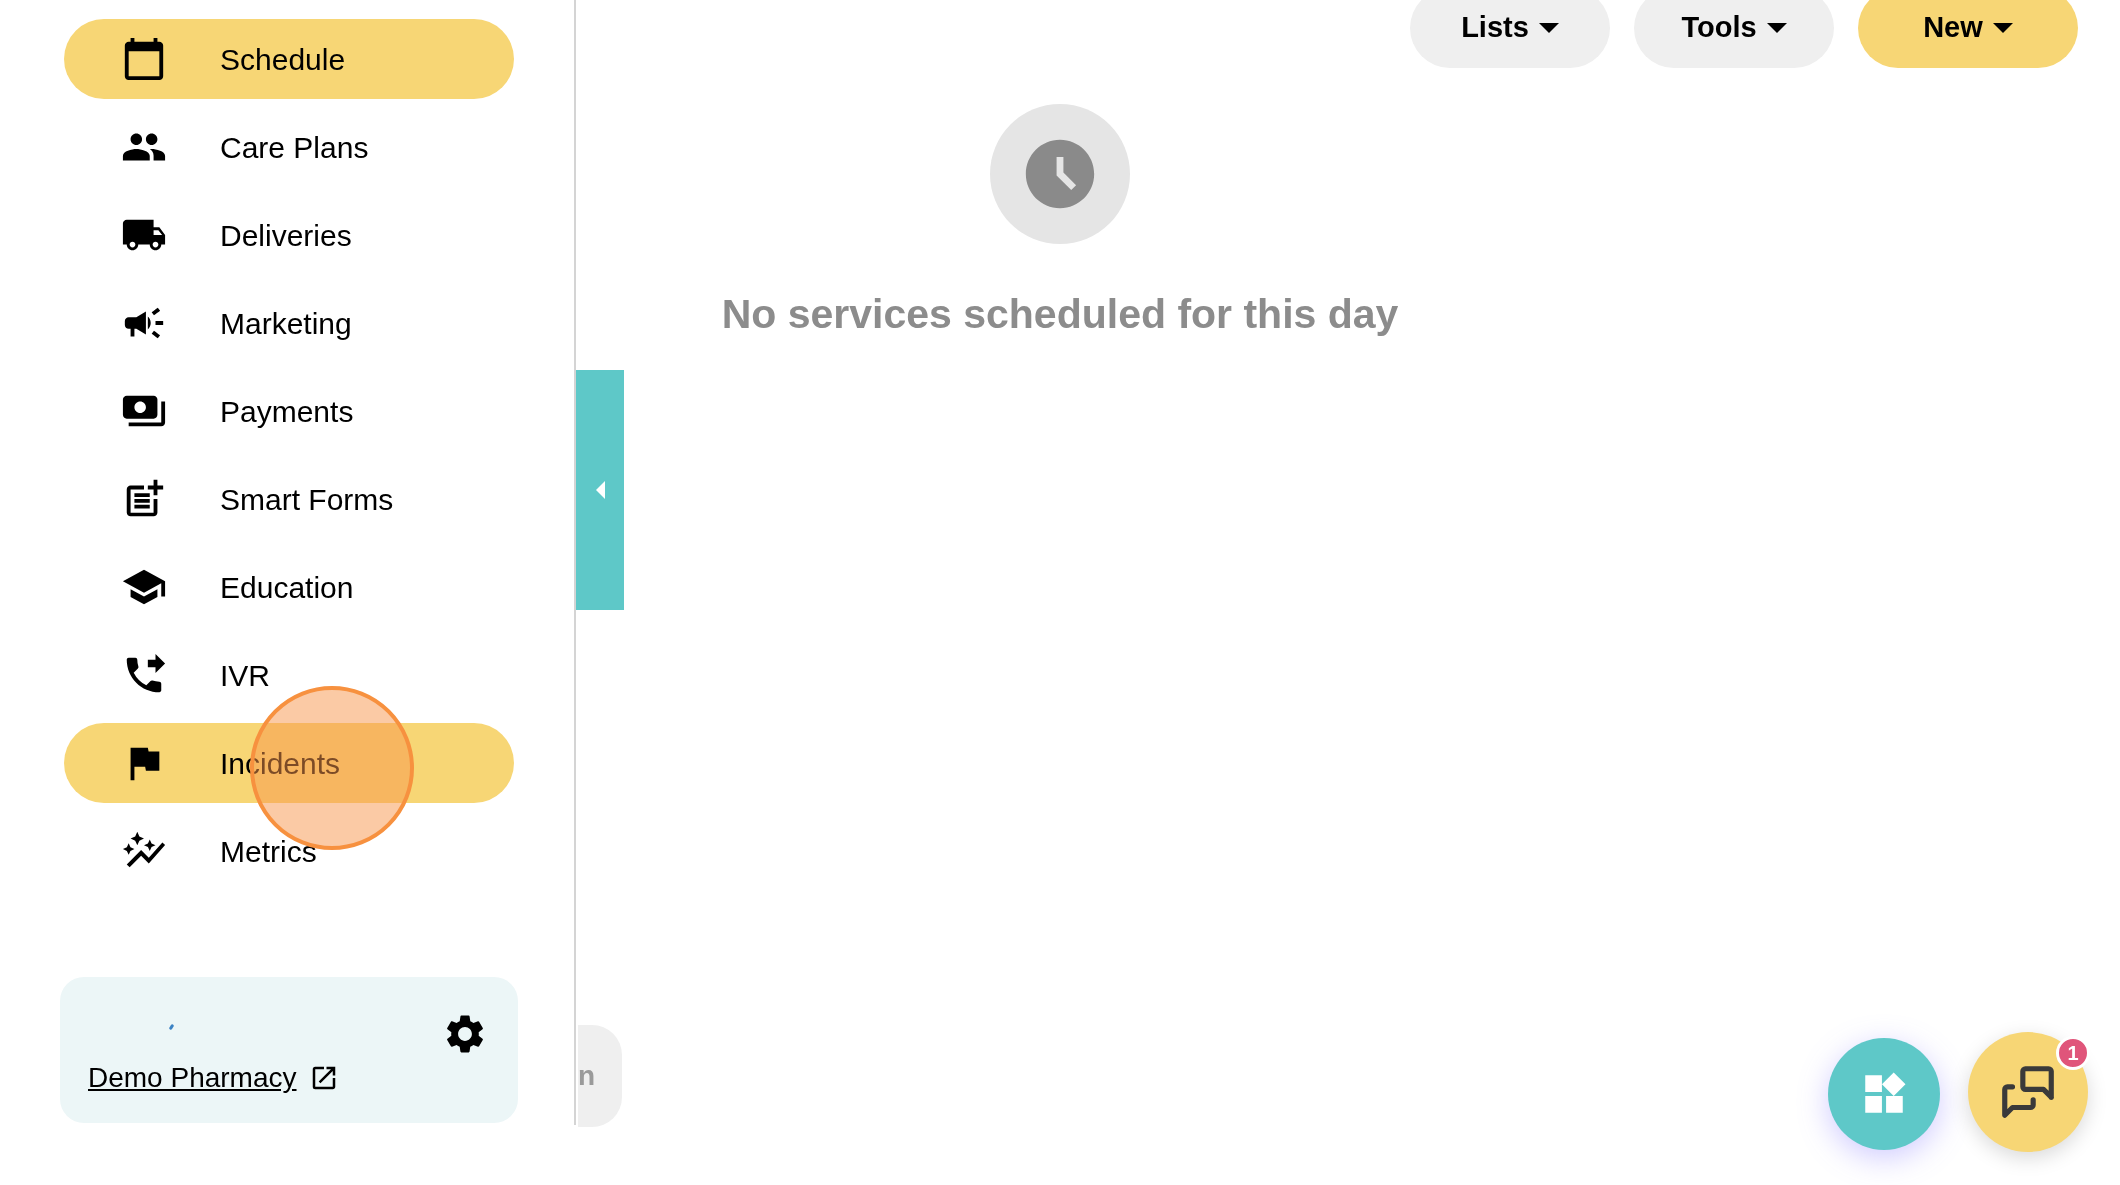  I want to click on sidebar-item: Metrics, so click(289, 851).